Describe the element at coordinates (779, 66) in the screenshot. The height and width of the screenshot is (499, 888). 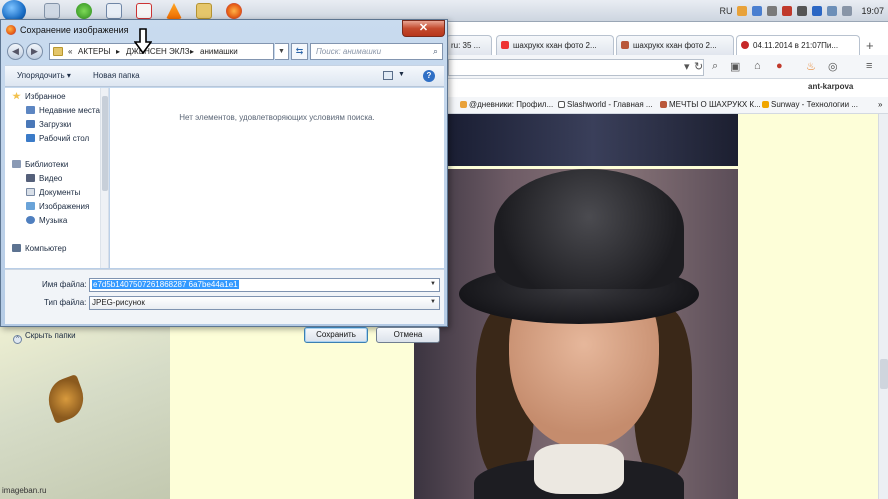
I see `addon-icon: ●` at that location.